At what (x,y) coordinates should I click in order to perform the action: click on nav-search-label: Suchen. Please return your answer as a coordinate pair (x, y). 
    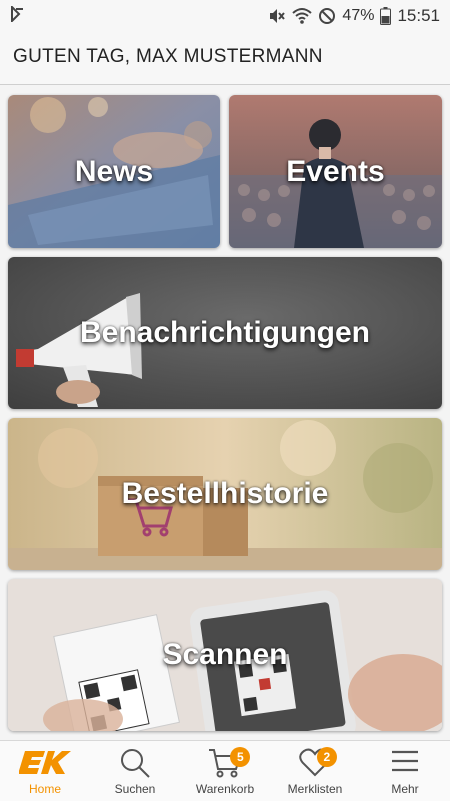
    Looking at the image, I should click on (135, 789).